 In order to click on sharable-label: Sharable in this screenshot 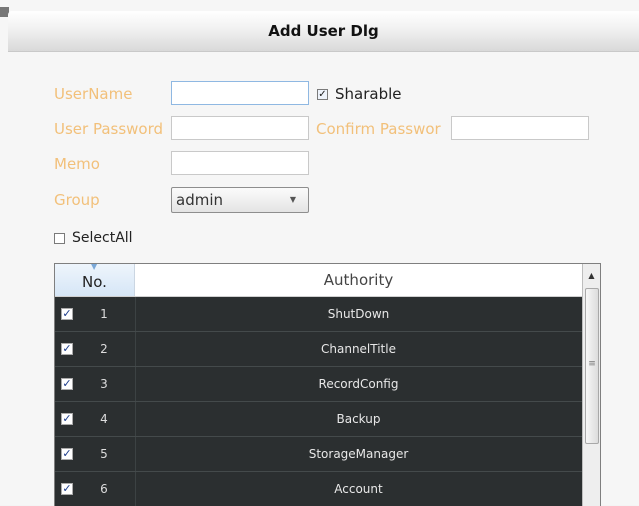, I will do `click(368, 94)`.